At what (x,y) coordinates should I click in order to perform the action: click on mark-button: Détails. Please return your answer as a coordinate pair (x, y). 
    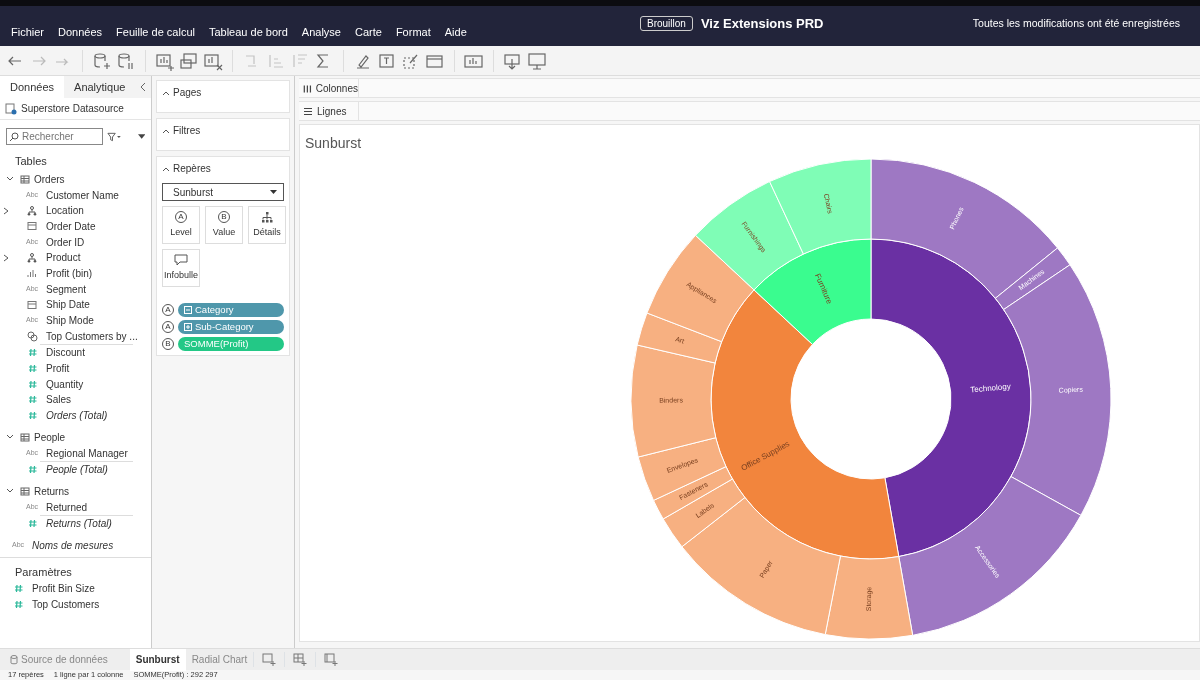
    Looking at the image, I should click on (267, 225).